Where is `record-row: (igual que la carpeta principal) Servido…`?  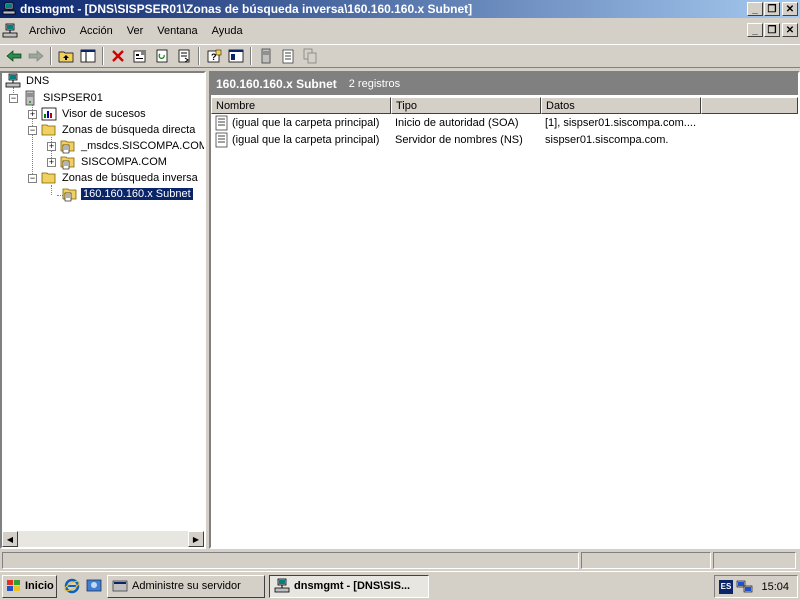 record-row: (igual que la carpeta principal) Servido… is located at coordinates (504, 139).